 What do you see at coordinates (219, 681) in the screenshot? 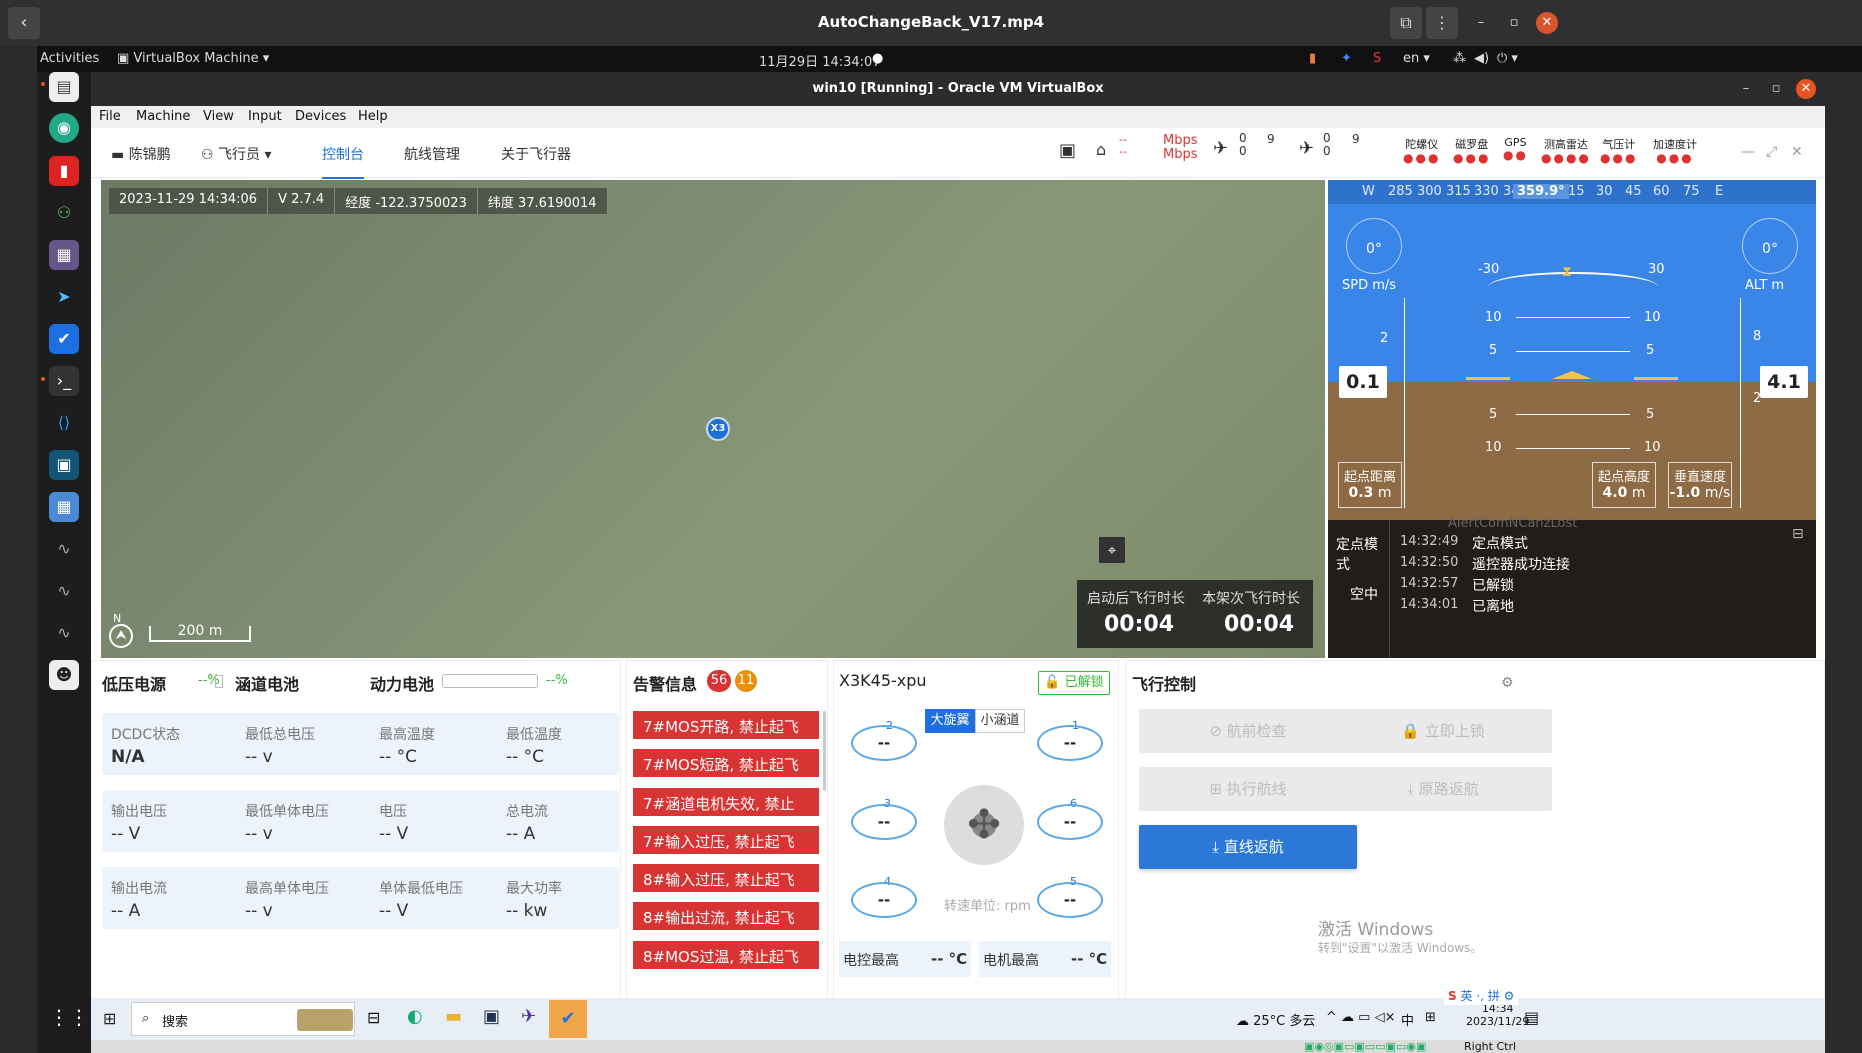
I see `low-power-bar` at bounding box center [219, 681].